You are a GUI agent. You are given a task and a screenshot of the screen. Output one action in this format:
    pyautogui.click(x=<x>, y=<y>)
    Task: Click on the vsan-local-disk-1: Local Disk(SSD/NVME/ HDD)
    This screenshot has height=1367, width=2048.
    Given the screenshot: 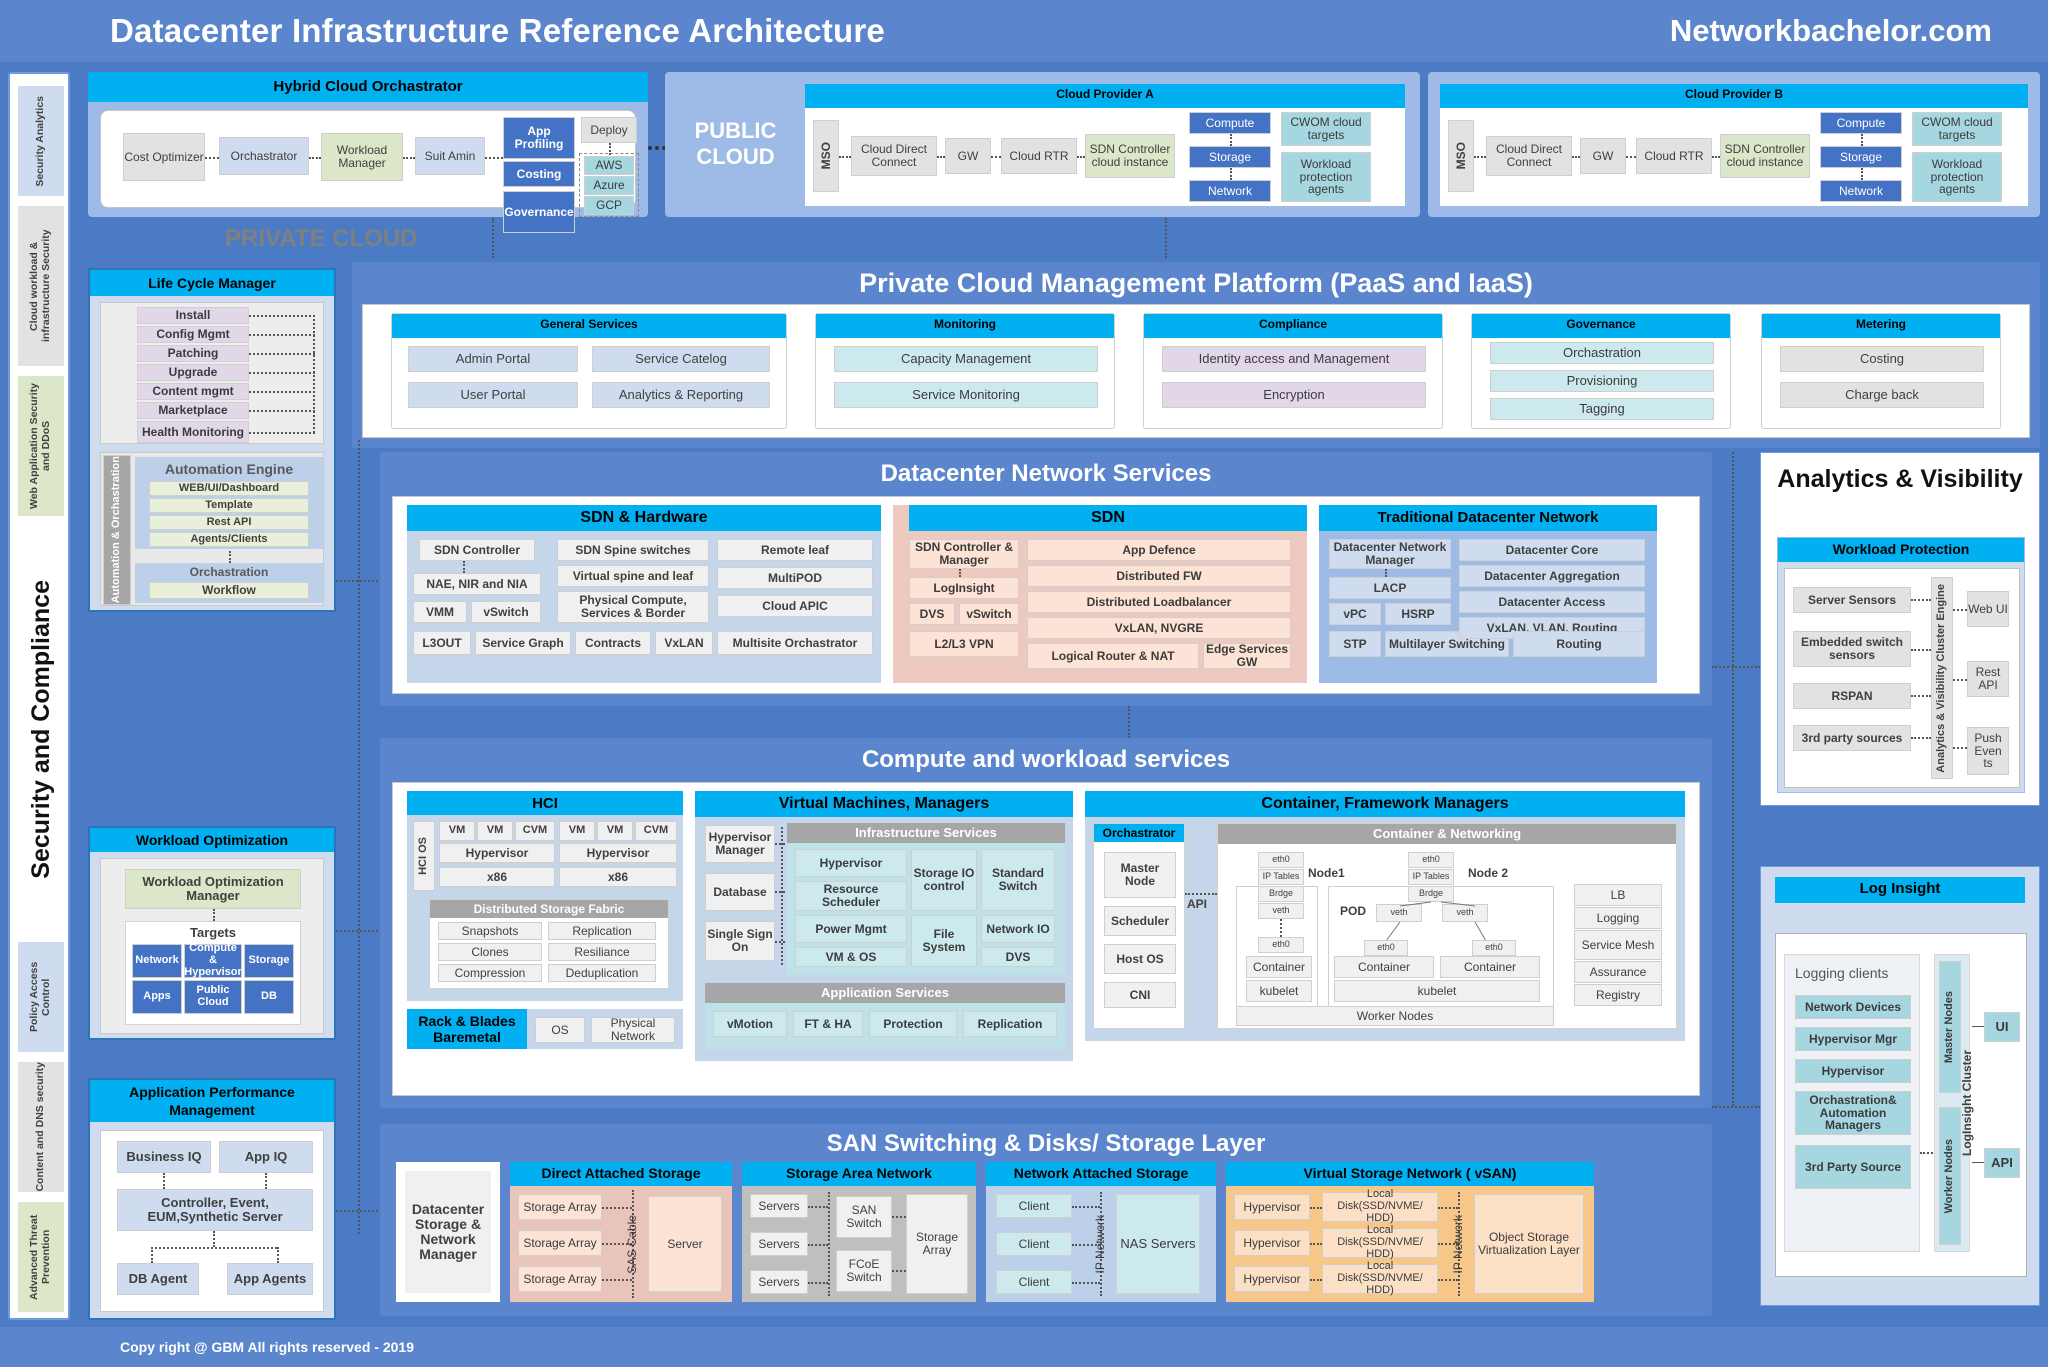 What is the action you would take?
    pyautogui.click(x=1380, y=1206)
    